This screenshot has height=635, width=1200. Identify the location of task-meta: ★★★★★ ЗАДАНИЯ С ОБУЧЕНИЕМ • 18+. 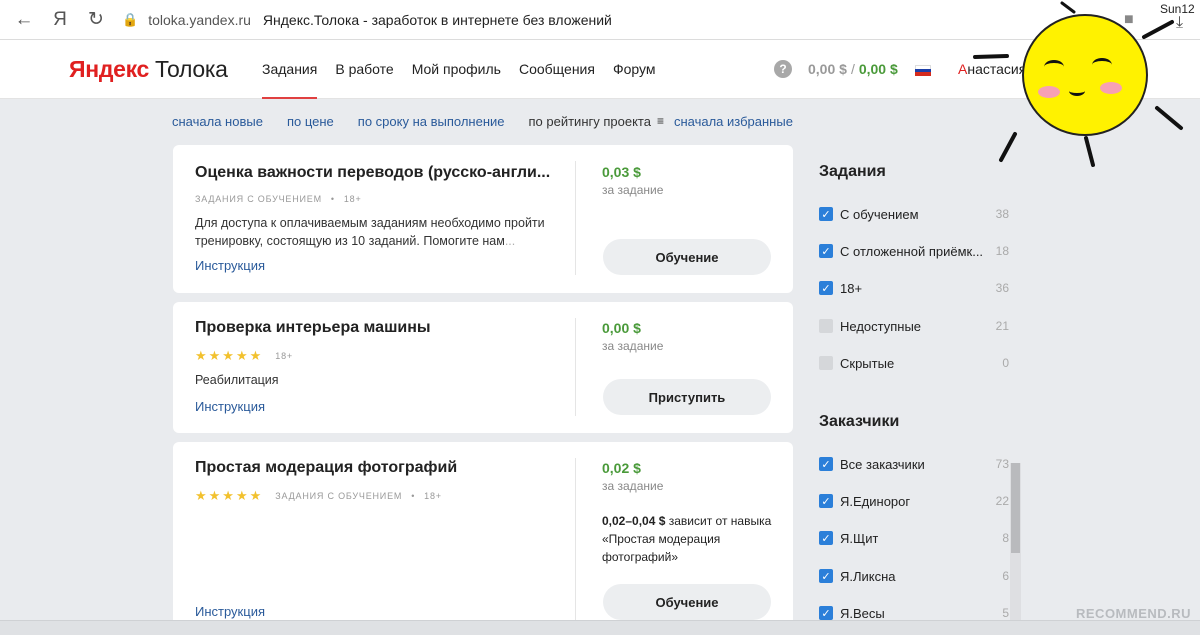
(318, 496).